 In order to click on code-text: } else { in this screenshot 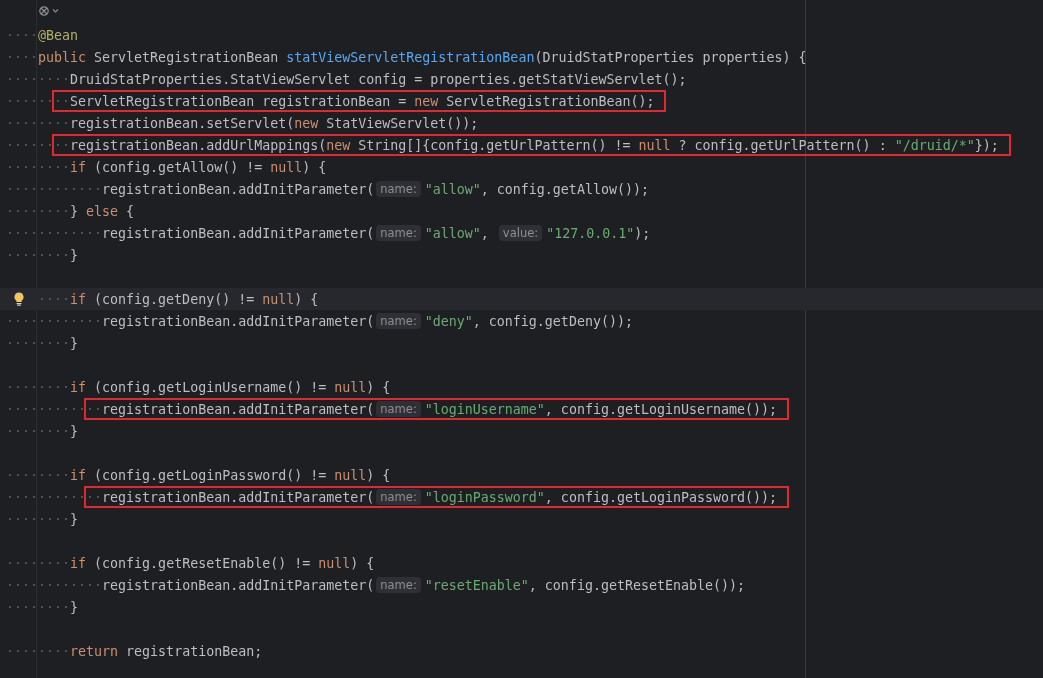, I will do `click(102, 211)`.